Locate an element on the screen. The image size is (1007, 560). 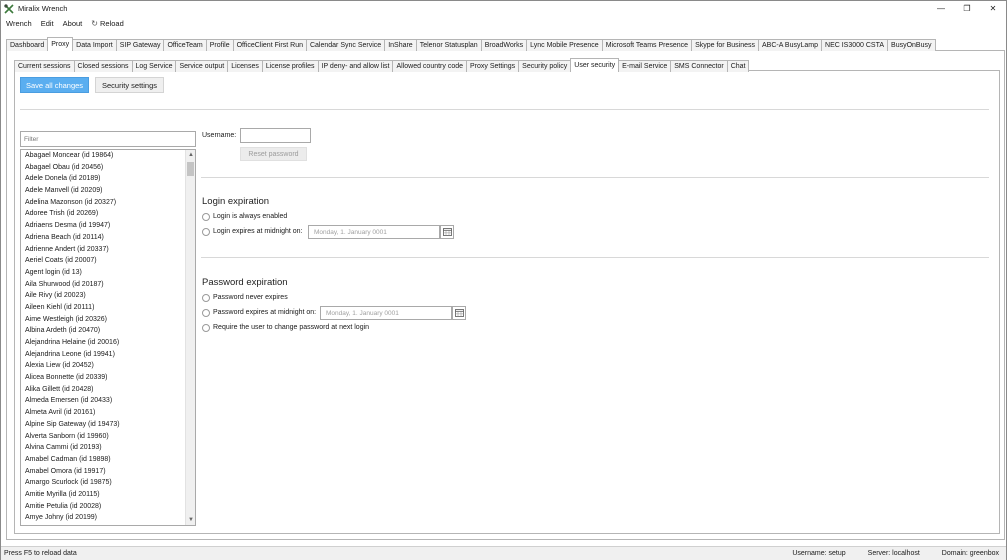
user-list-item: Amargo Scurlock (id 19875) is located at coordinates (108, 483).